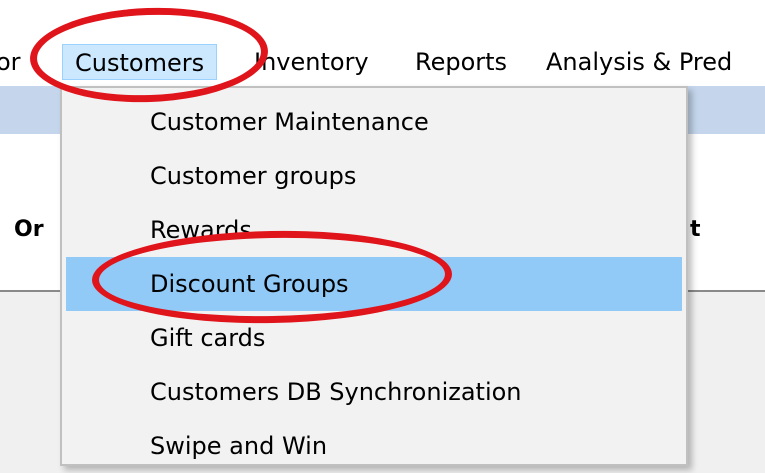 The height and width of the screenshot is (473, 765). I want to click on menu-reports: Reports, so click(461, 62).